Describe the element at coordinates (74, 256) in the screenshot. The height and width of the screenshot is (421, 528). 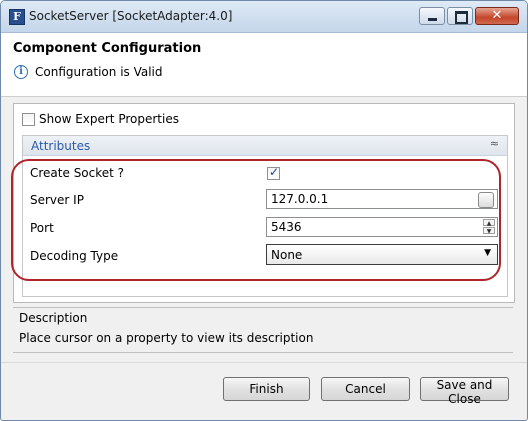
I see `decoding-type-label: Decoding Type` at that location.